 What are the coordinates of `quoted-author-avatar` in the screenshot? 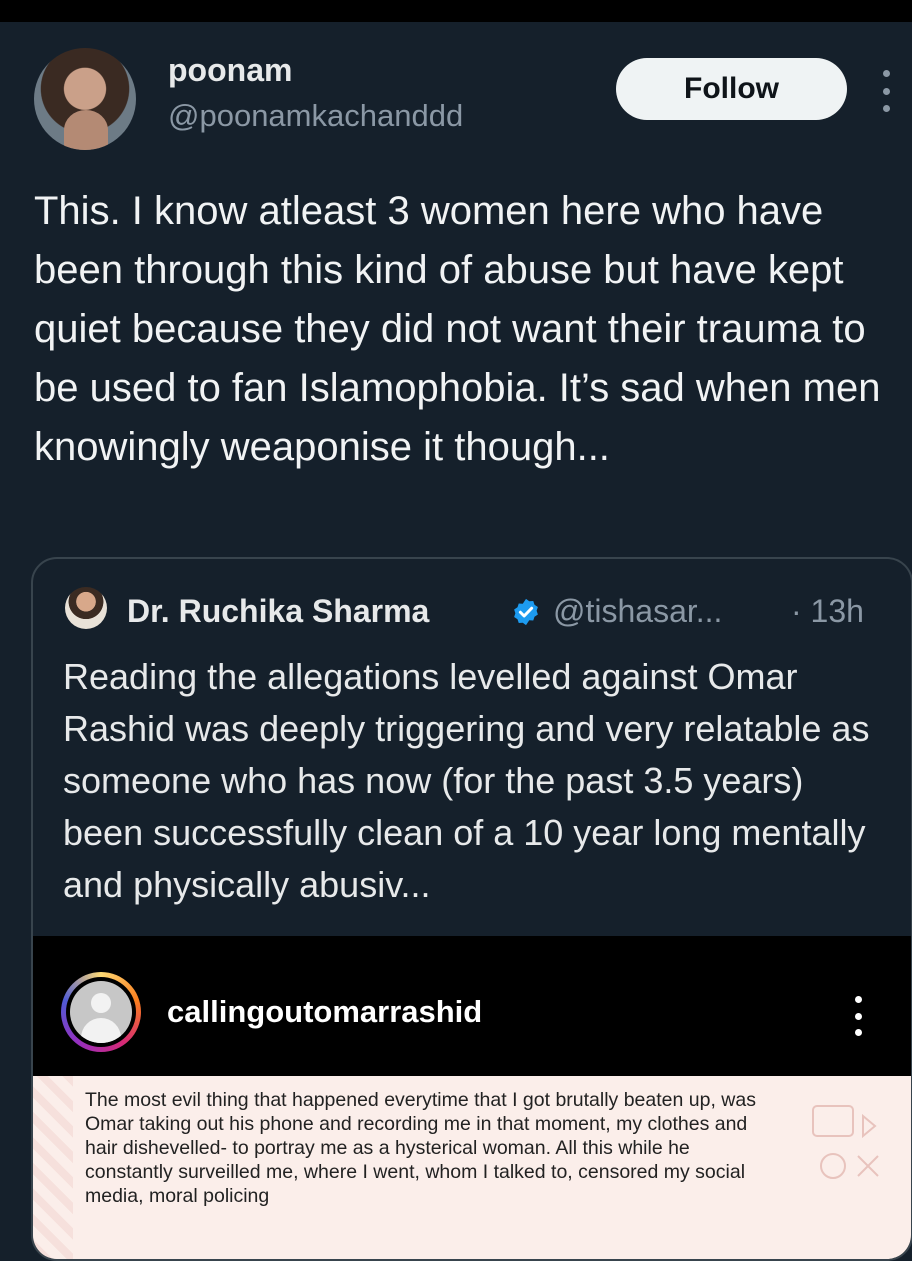 It's located at (86, 608).